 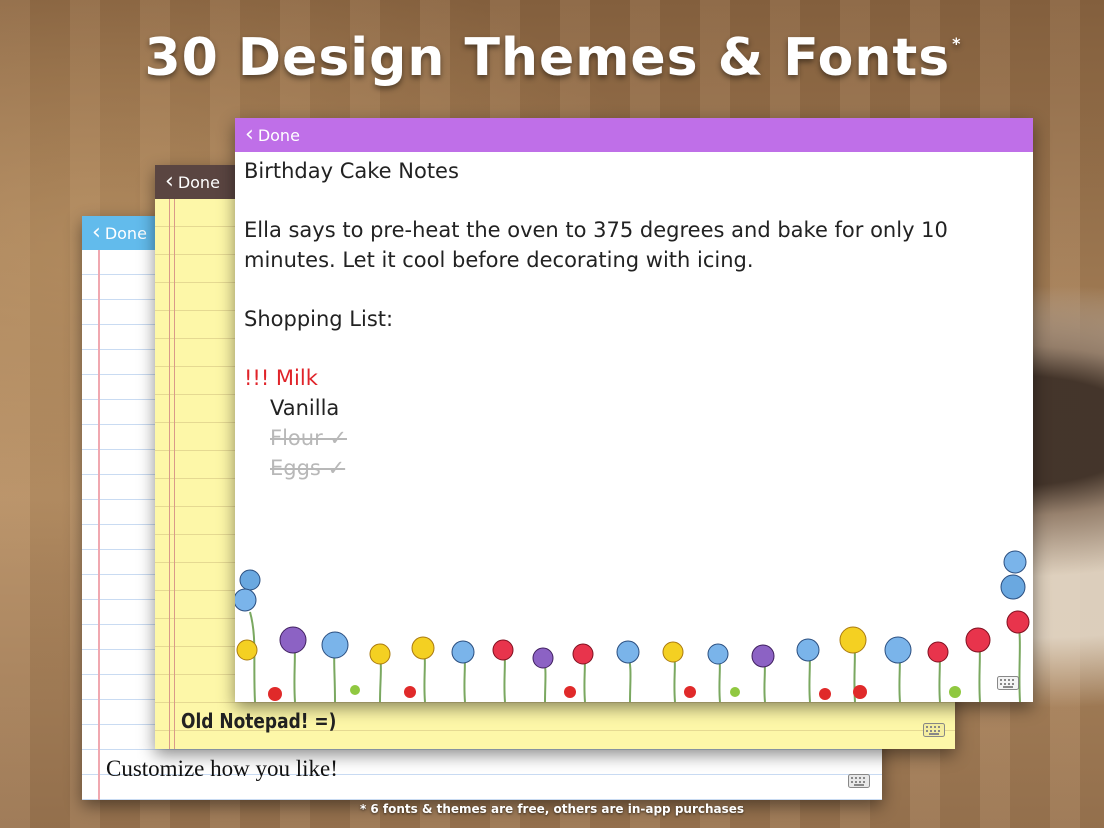 What do you see at coordinates (319, 319) in the screenshot?
I see `list-heading: Shopping List:` at bounding box center [319, 319].